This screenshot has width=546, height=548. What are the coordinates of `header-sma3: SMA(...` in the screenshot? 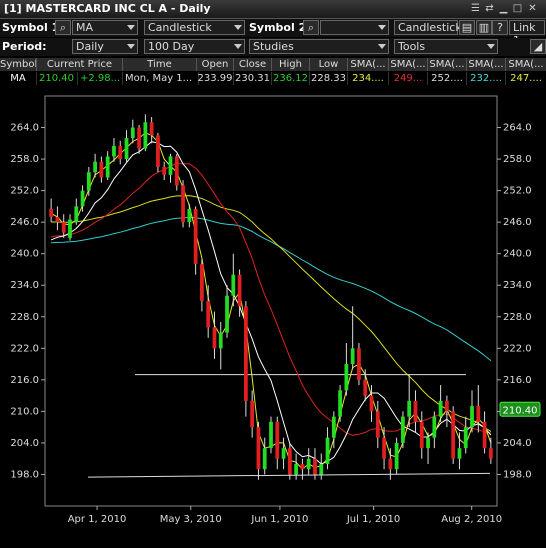 It's located at (447, 64).